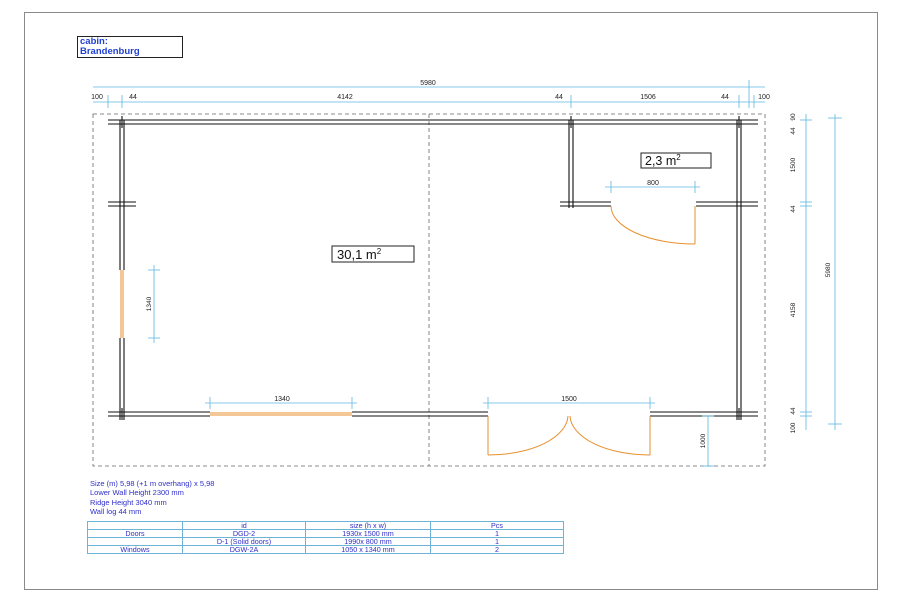  I want to click on dim-right-log-a: 44, so click(793, 131).